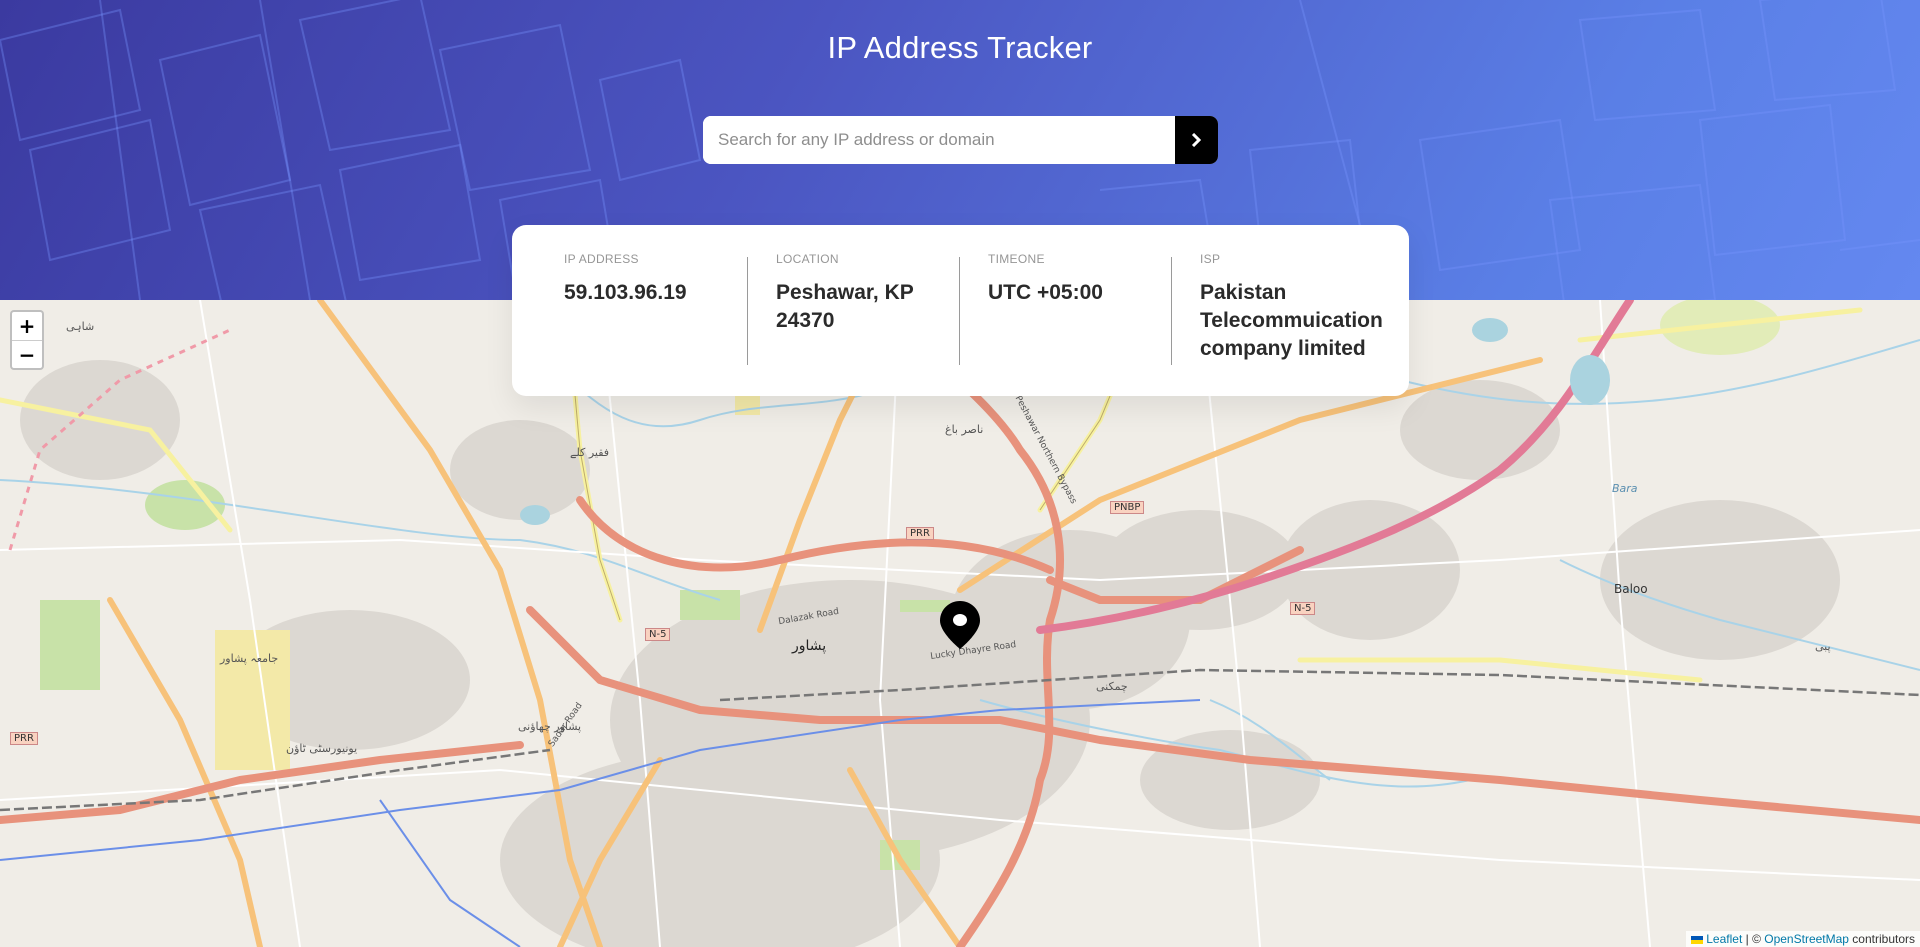 Image resolution: width=1920 pixels, height=947 pixels. Describe the element at coordinates (1881, 939) in the screenshot. I see `attribution-suffix: contributors` at that location.